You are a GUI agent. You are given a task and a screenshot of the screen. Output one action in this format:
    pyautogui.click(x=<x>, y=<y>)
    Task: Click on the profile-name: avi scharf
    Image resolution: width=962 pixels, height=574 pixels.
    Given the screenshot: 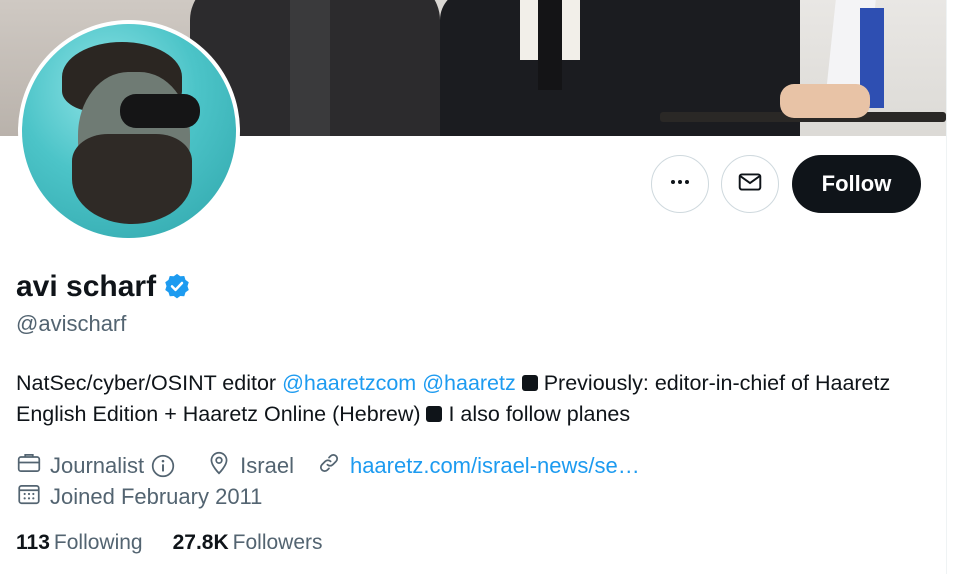 What is the action you would take?
    pyautogui.click(x=86, y=286)
    